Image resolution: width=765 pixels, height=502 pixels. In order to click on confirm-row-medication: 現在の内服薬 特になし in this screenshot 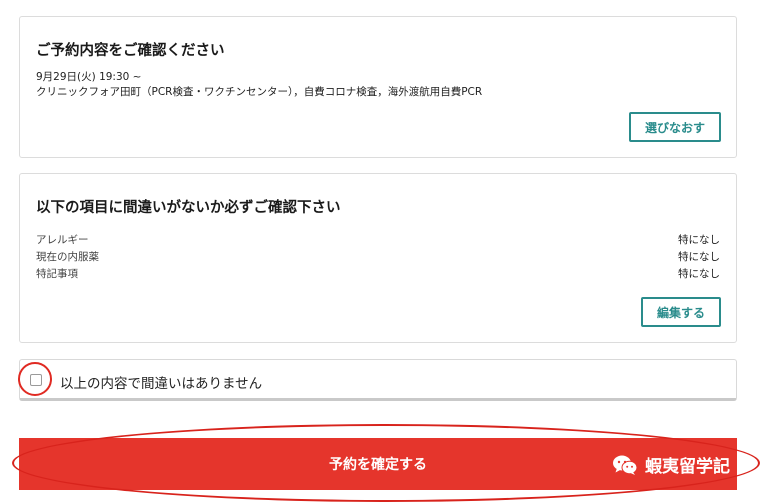, I will do `click(378, 257)`.